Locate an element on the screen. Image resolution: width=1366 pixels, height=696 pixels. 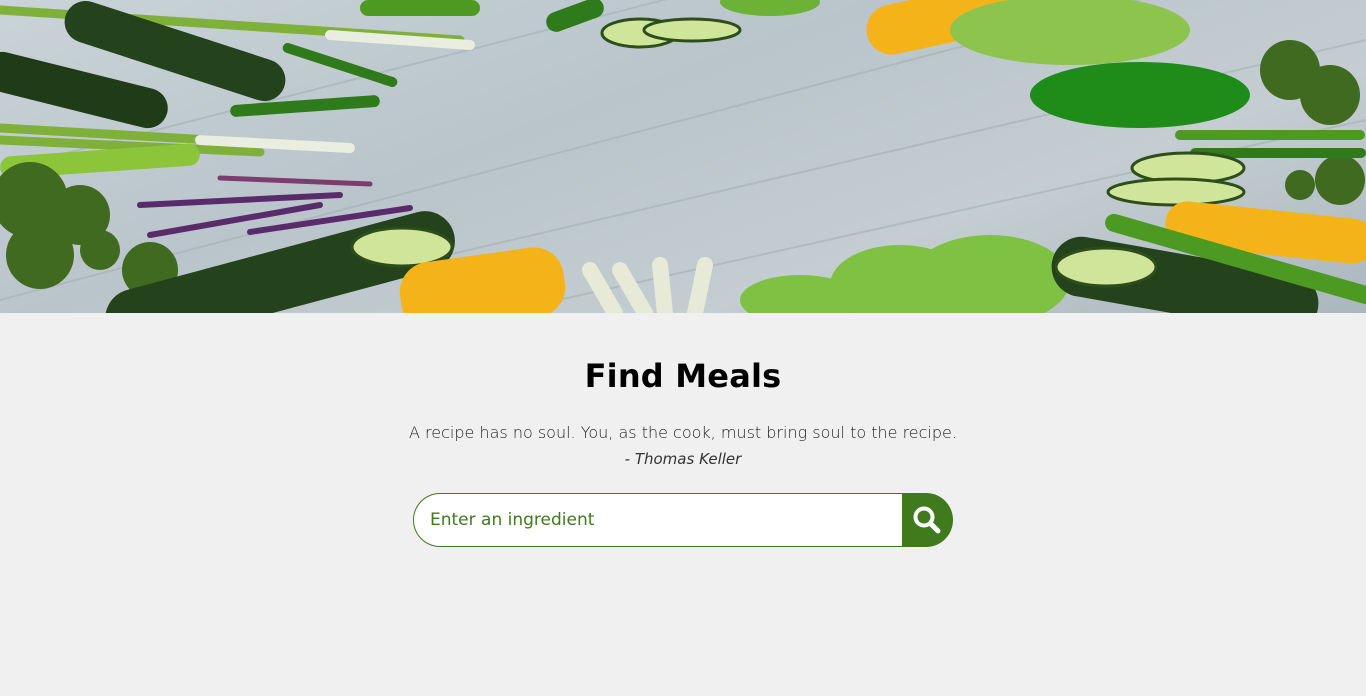
quote-author: - Thomas Keller is located at coordinates (683, 459).